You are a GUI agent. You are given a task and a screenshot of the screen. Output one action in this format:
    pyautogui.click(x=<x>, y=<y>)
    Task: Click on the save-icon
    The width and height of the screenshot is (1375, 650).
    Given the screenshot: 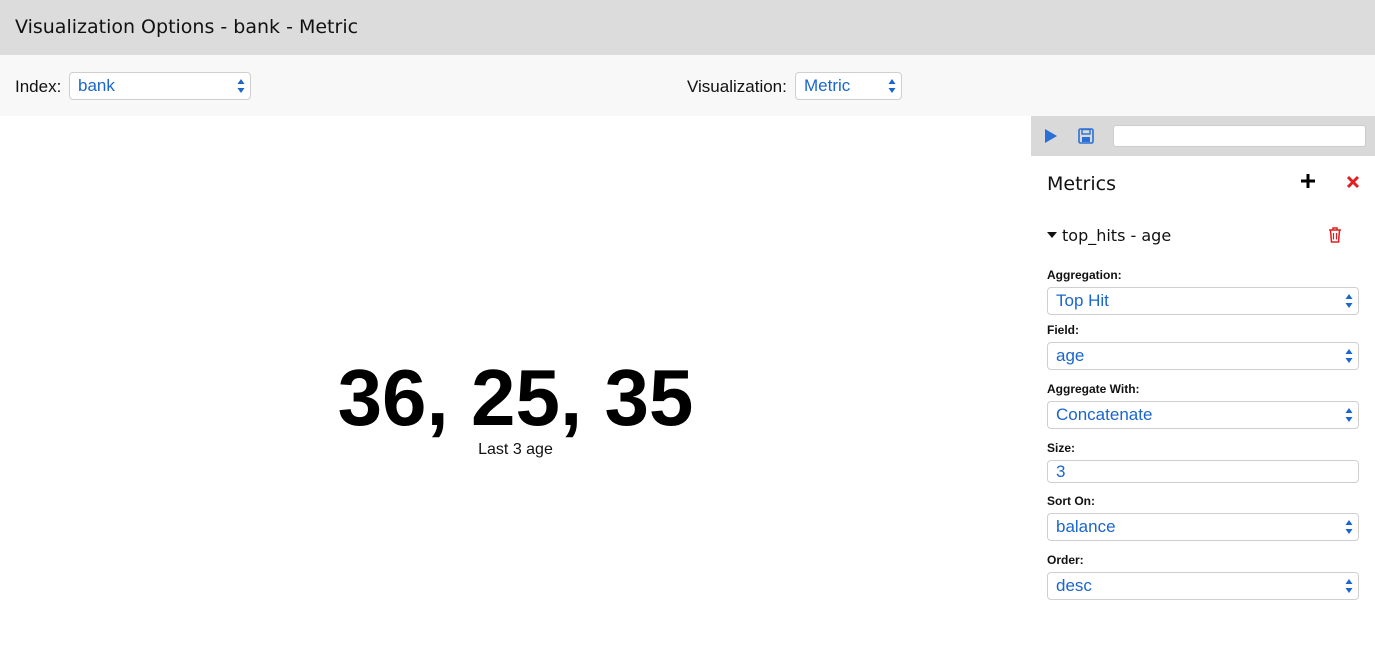 What is the action you would take?
    pyautogui.click(x=1086, y=136)
    